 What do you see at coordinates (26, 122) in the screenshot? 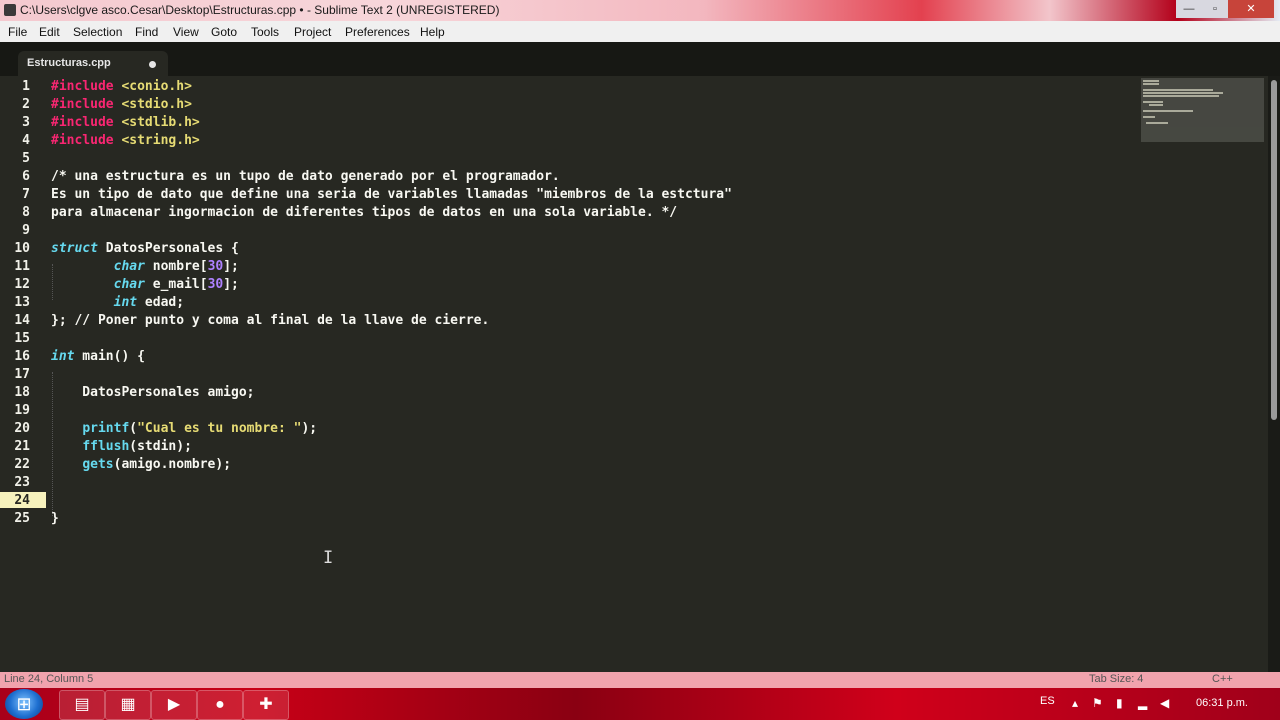
I see `line-number: 3` at bounding box center [26, 122].